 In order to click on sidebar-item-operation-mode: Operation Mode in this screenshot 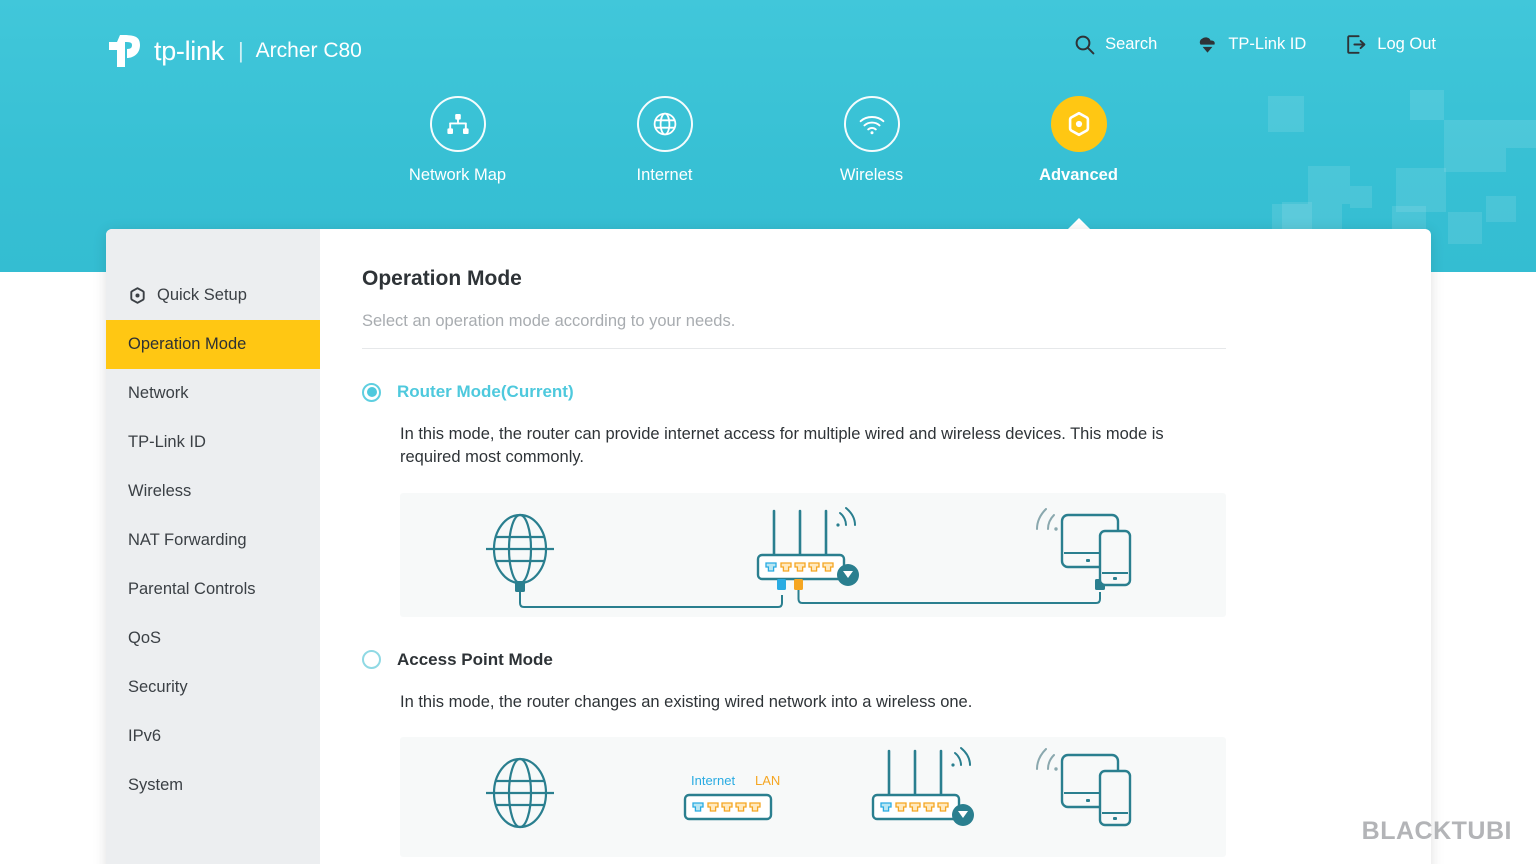, I will do `click(213, 344)`.